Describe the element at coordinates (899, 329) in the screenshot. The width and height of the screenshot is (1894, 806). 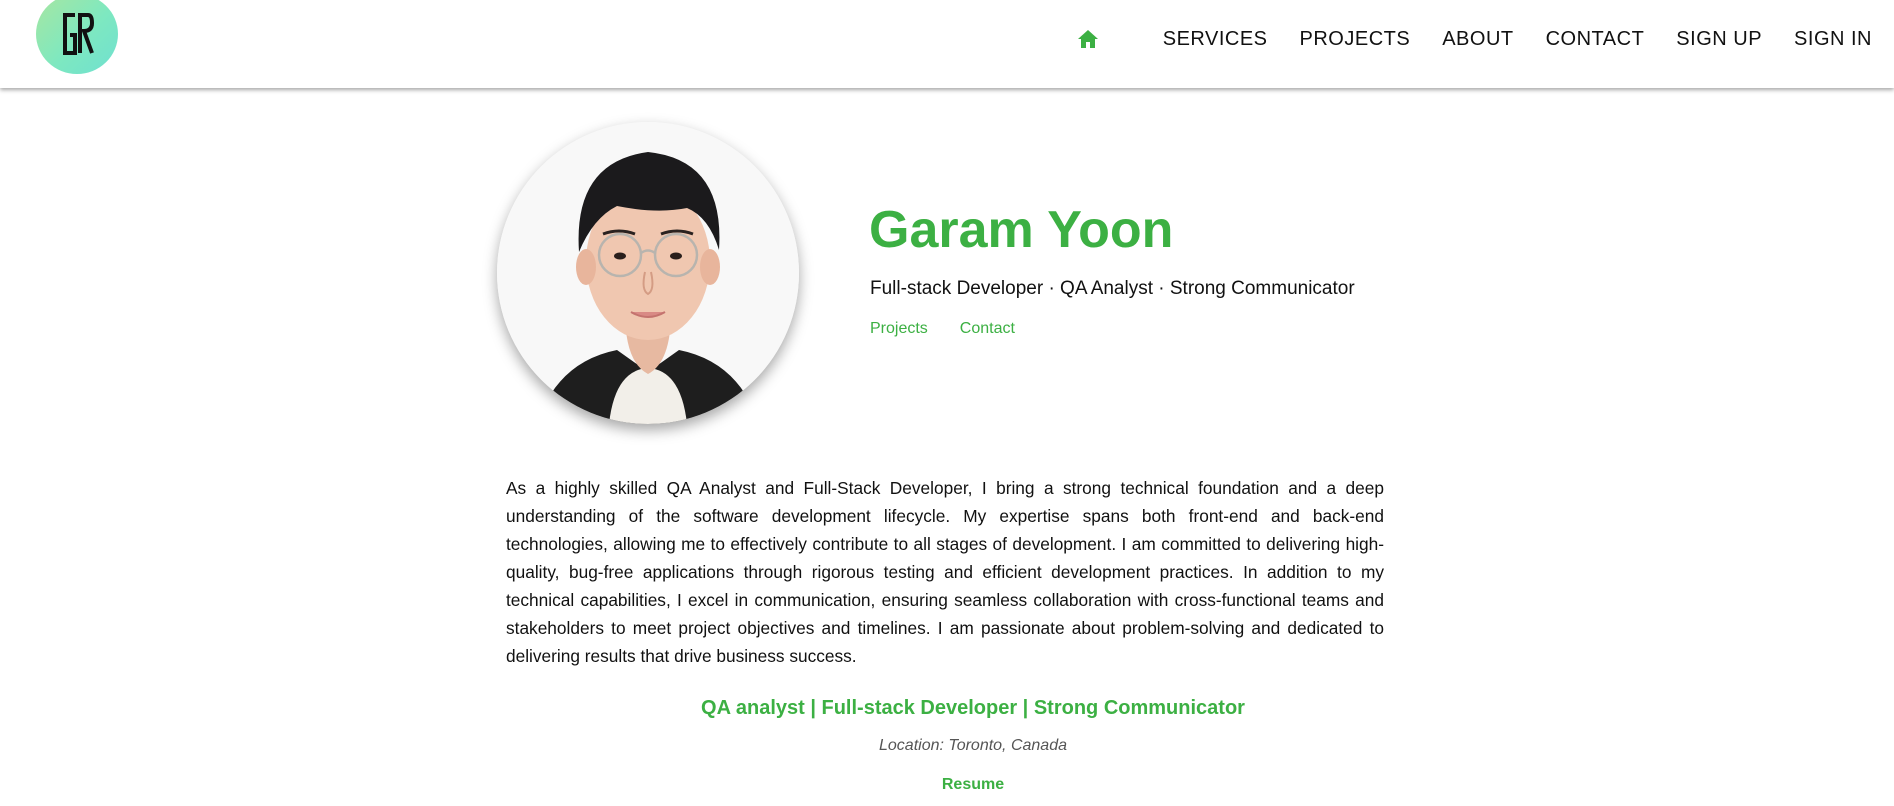
I see `projects-link: Projects` at that location.